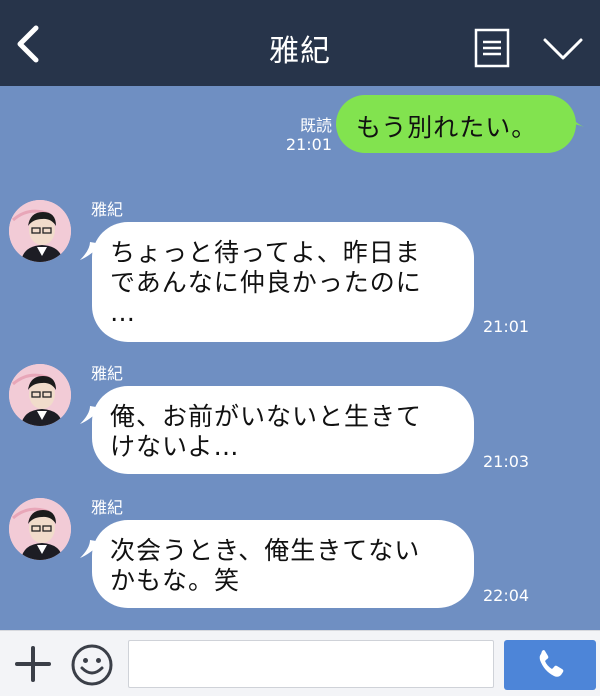 This screenshot has height=696, width=600. Describe the element at coordinates (506, 595) in the screenshot. I see `message-time: 22:04` at that location.